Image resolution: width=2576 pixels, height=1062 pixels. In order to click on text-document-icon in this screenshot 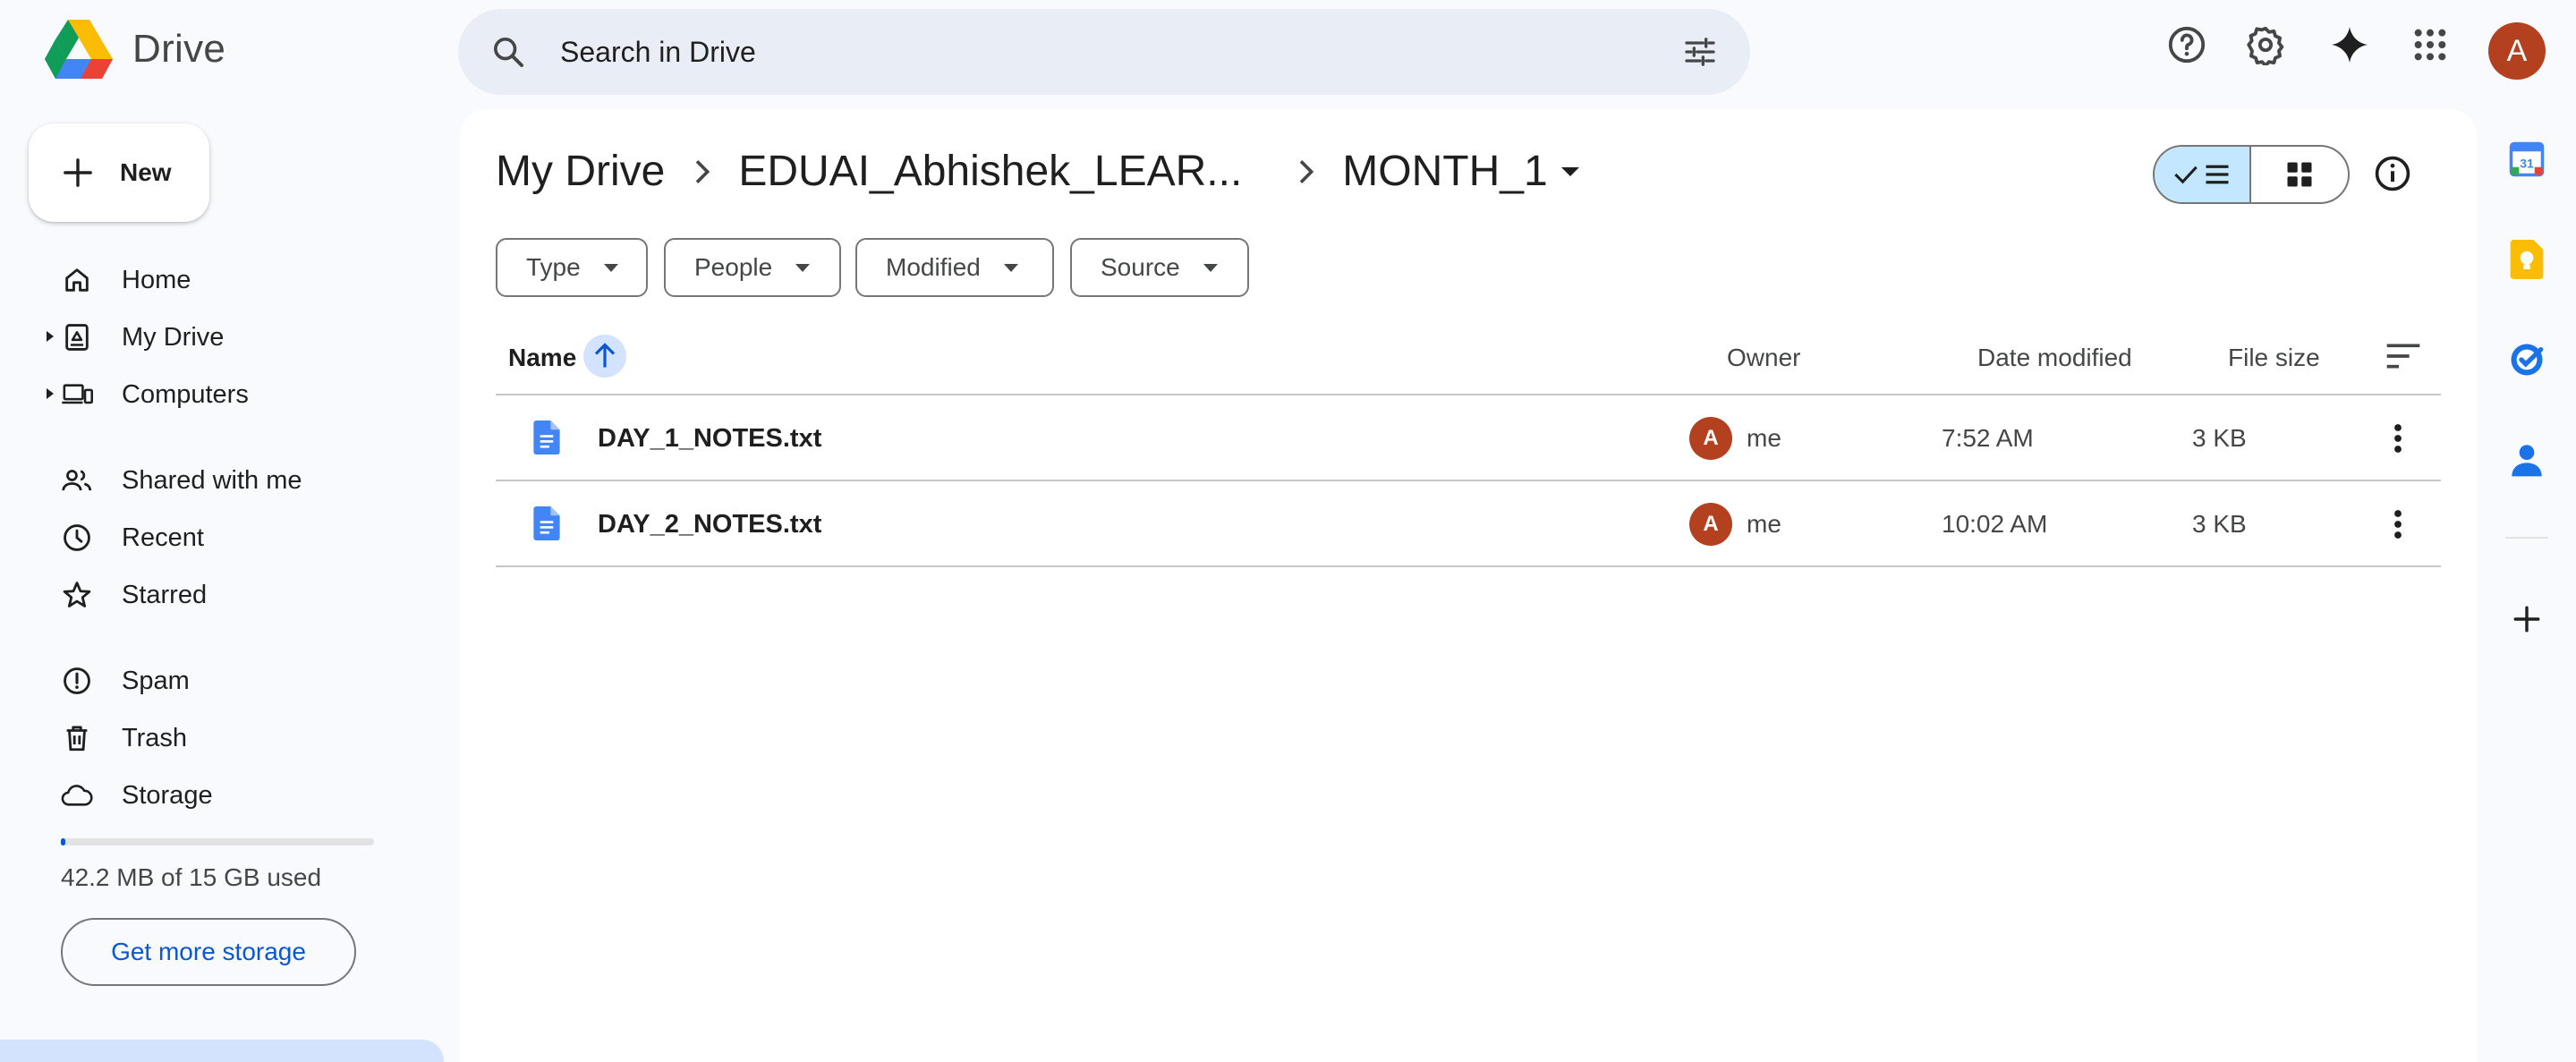, I will do `click(546, 438)`.